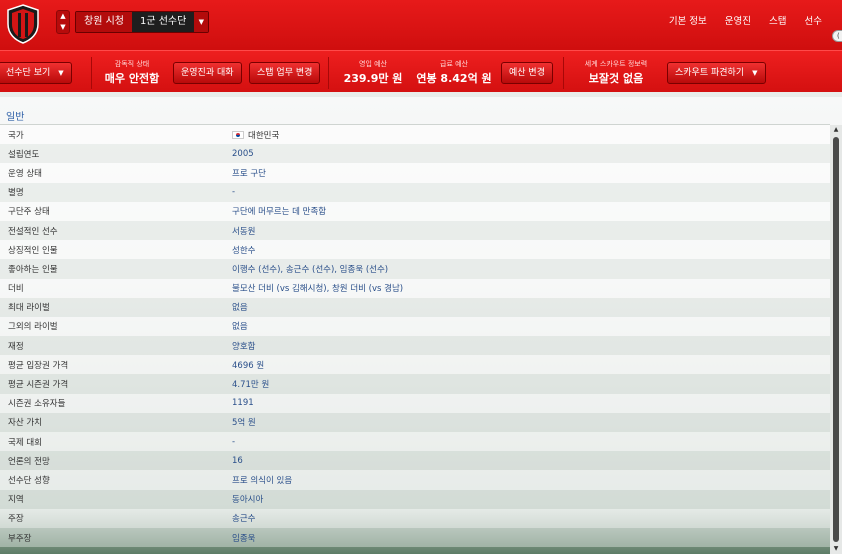 This screenshot has height=554, width=842. What do you see at coordinates (373, 72) in the screenshot?
I see `transfer-budget: 영입 예산 239.9만 원` at bounding box center [373, 72].